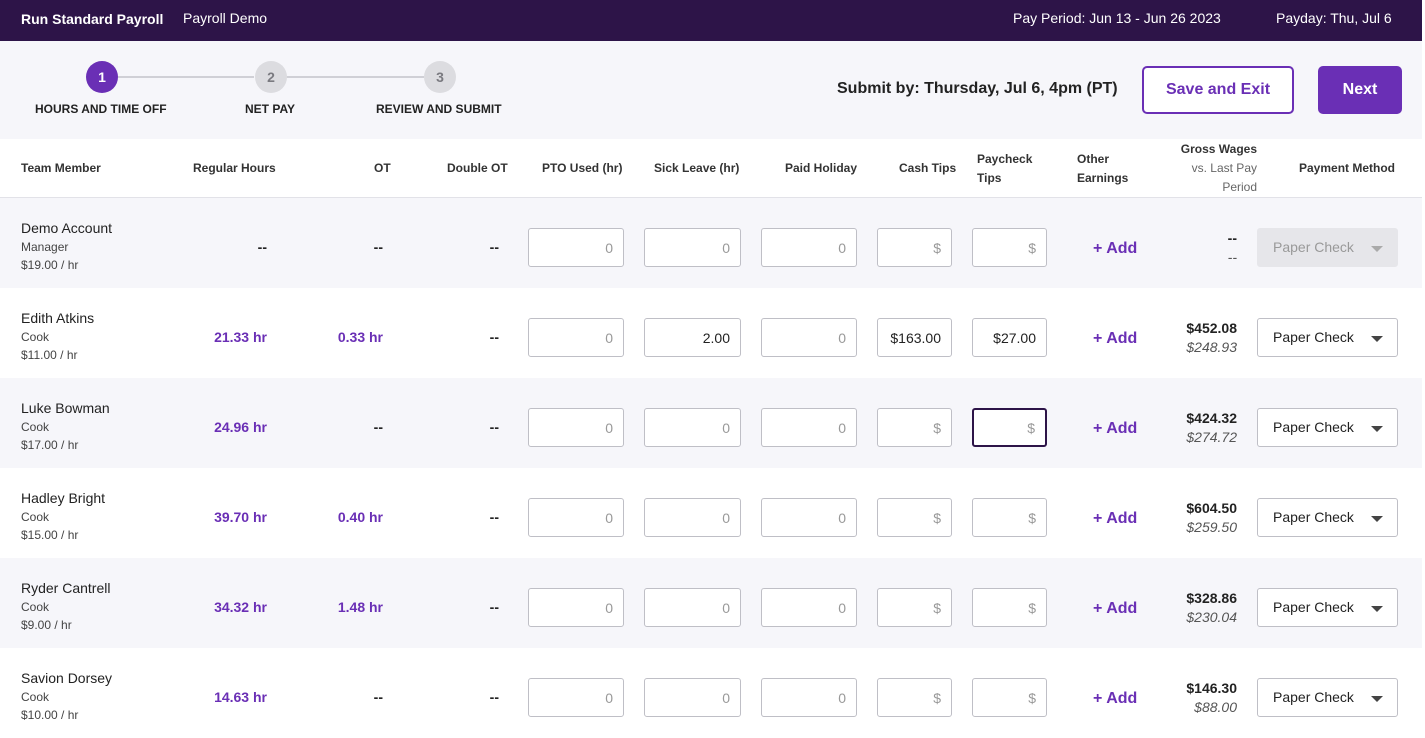  What do you see at coordinates (360, 517) in the screenshot?
I see `ot-value: 0.40 hr` at bounding box center [360, 517].